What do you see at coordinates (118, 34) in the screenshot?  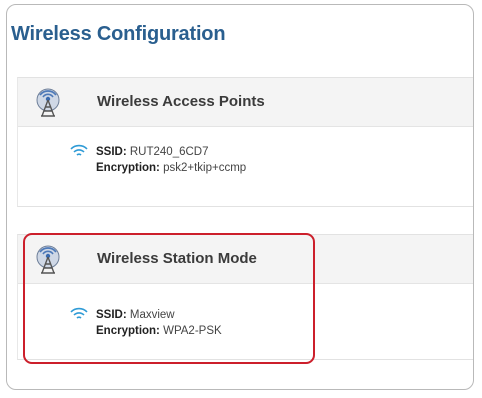 I see `page-title: Wireless Configuration` at bounding box center [118, 34].